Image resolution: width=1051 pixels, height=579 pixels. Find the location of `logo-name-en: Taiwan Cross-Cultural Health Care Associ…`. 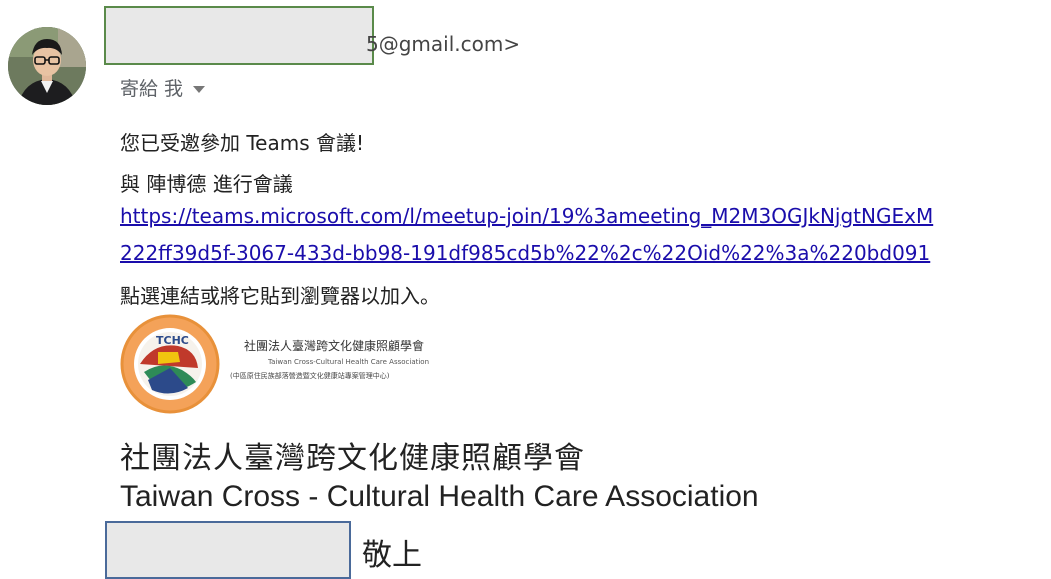

logo-name-en: Taiwan Cross-Cultural Health Care Associ… is located at coordinates (348, 362).